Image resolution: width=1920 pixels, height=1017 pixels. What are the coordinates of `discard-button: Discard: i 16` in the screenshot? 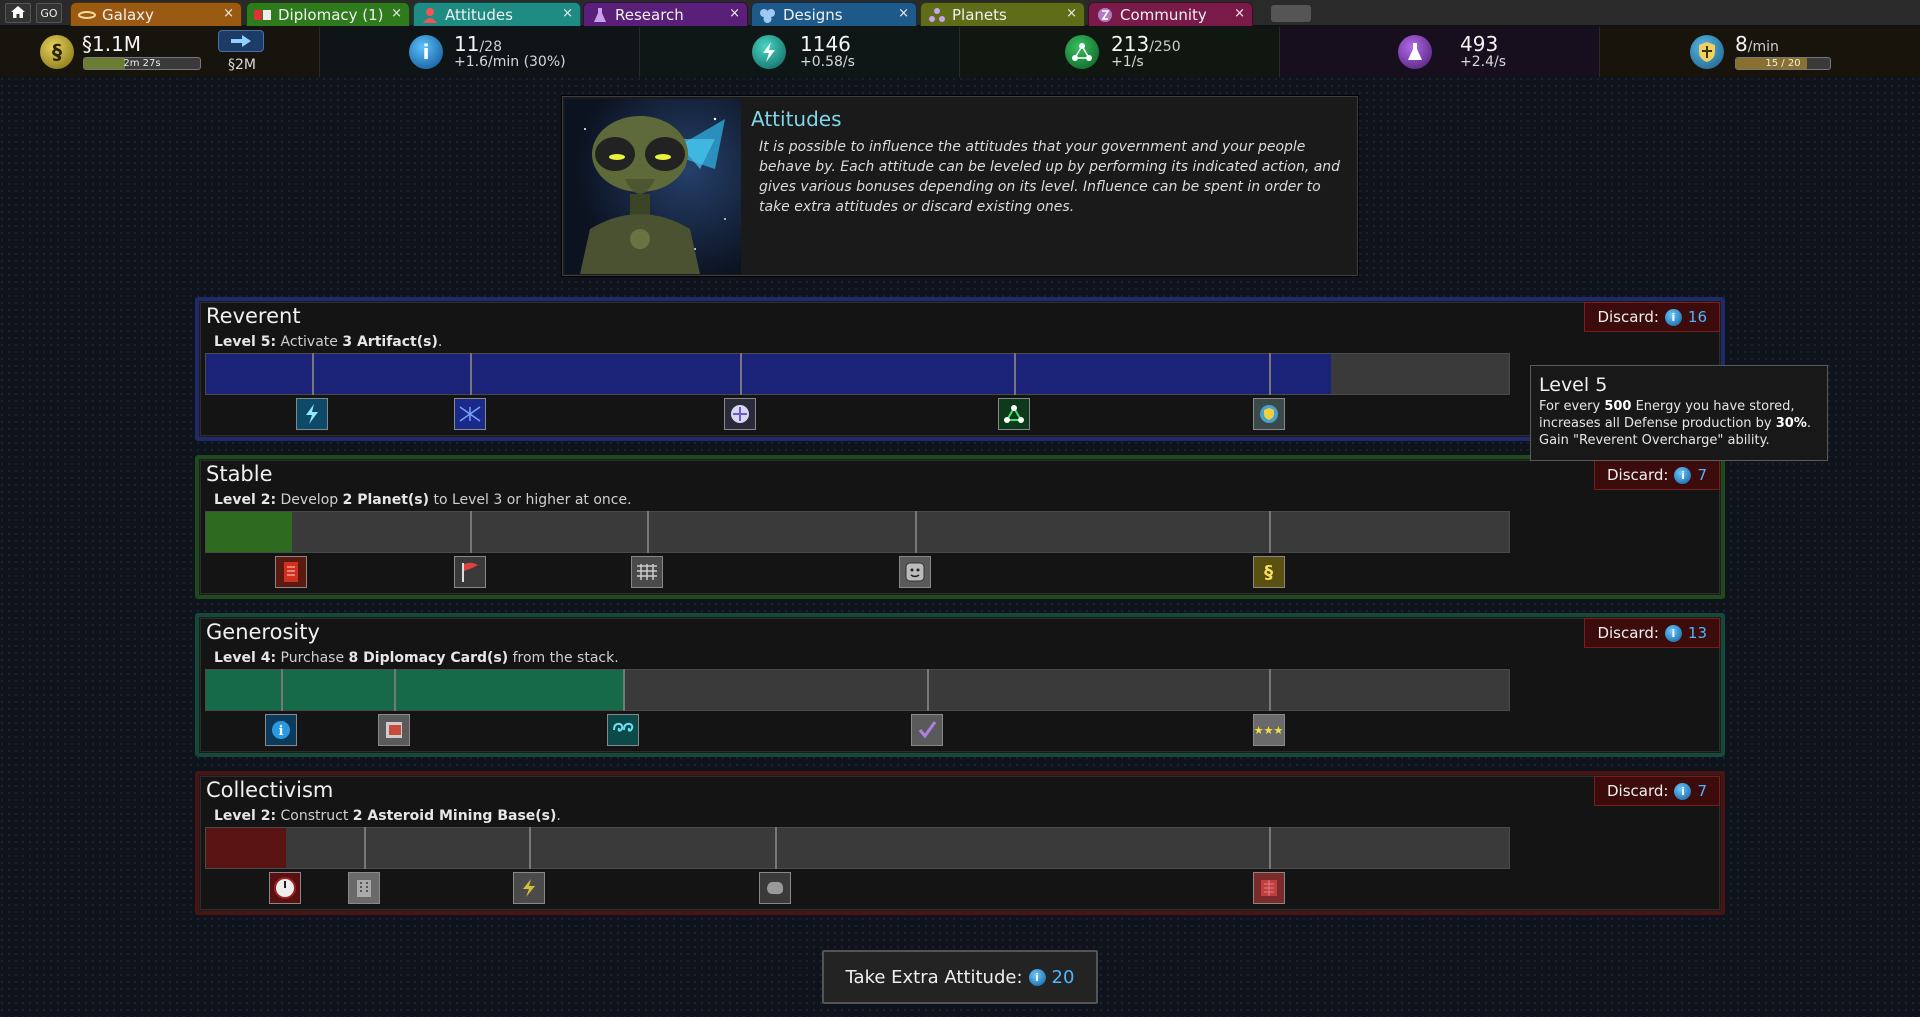 It's located at (1652, 317).